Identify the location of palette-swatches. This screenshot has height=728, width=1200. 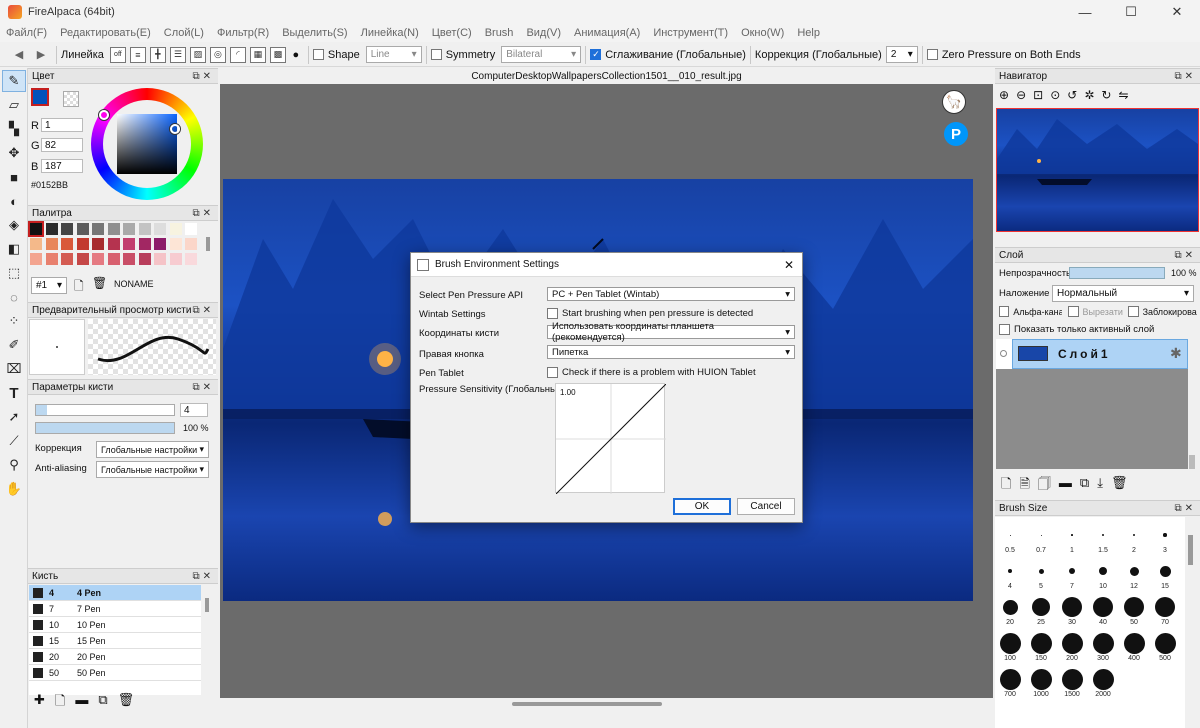
(114, 246).